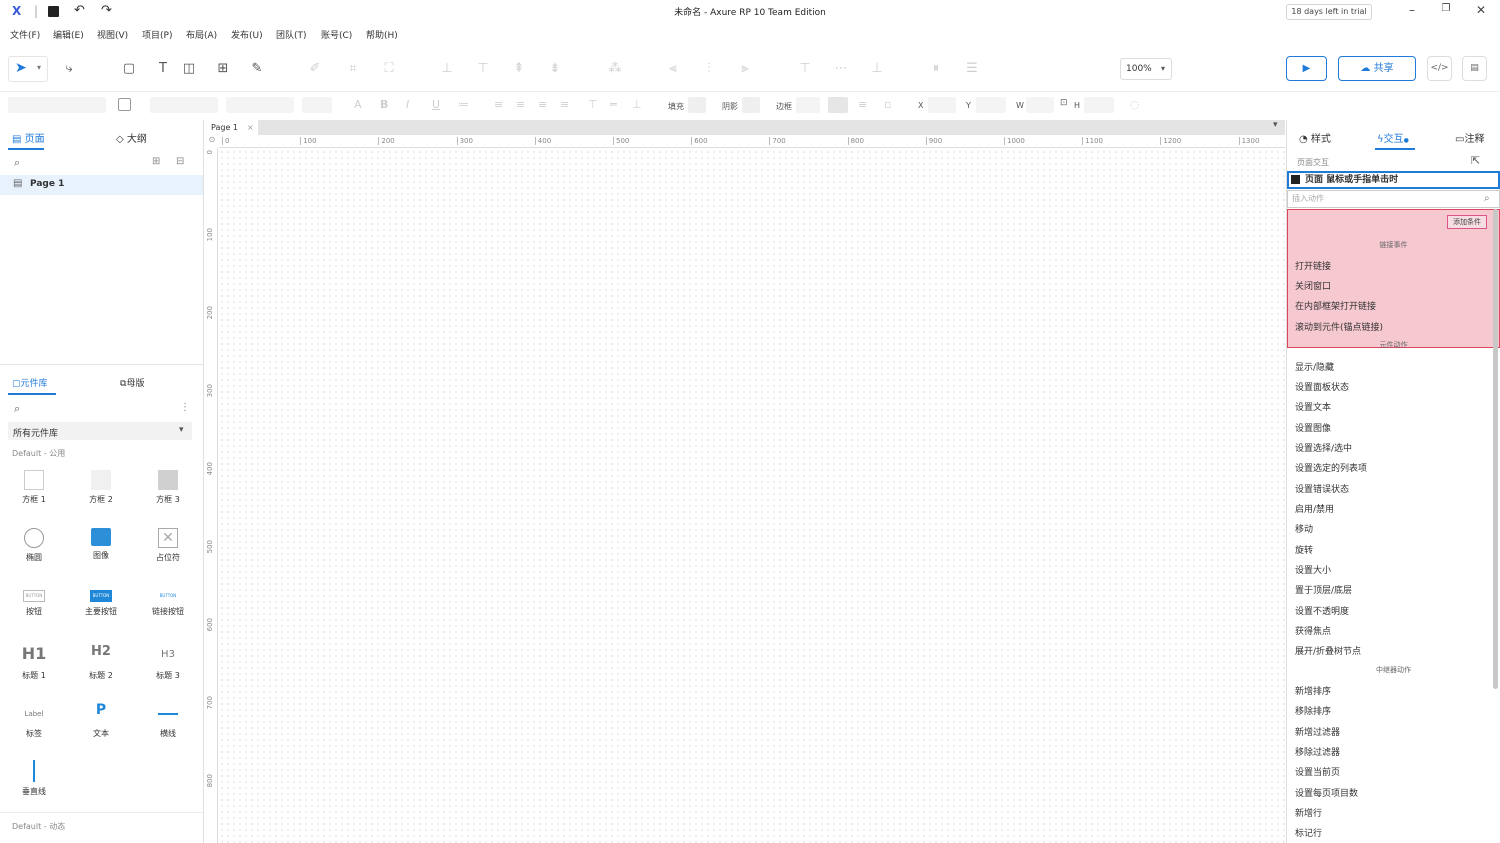  What do you see at coordinates (709, 69) in the screenshot?
I see `align-center-icon: ⫶` at bounding box center [709, 69].